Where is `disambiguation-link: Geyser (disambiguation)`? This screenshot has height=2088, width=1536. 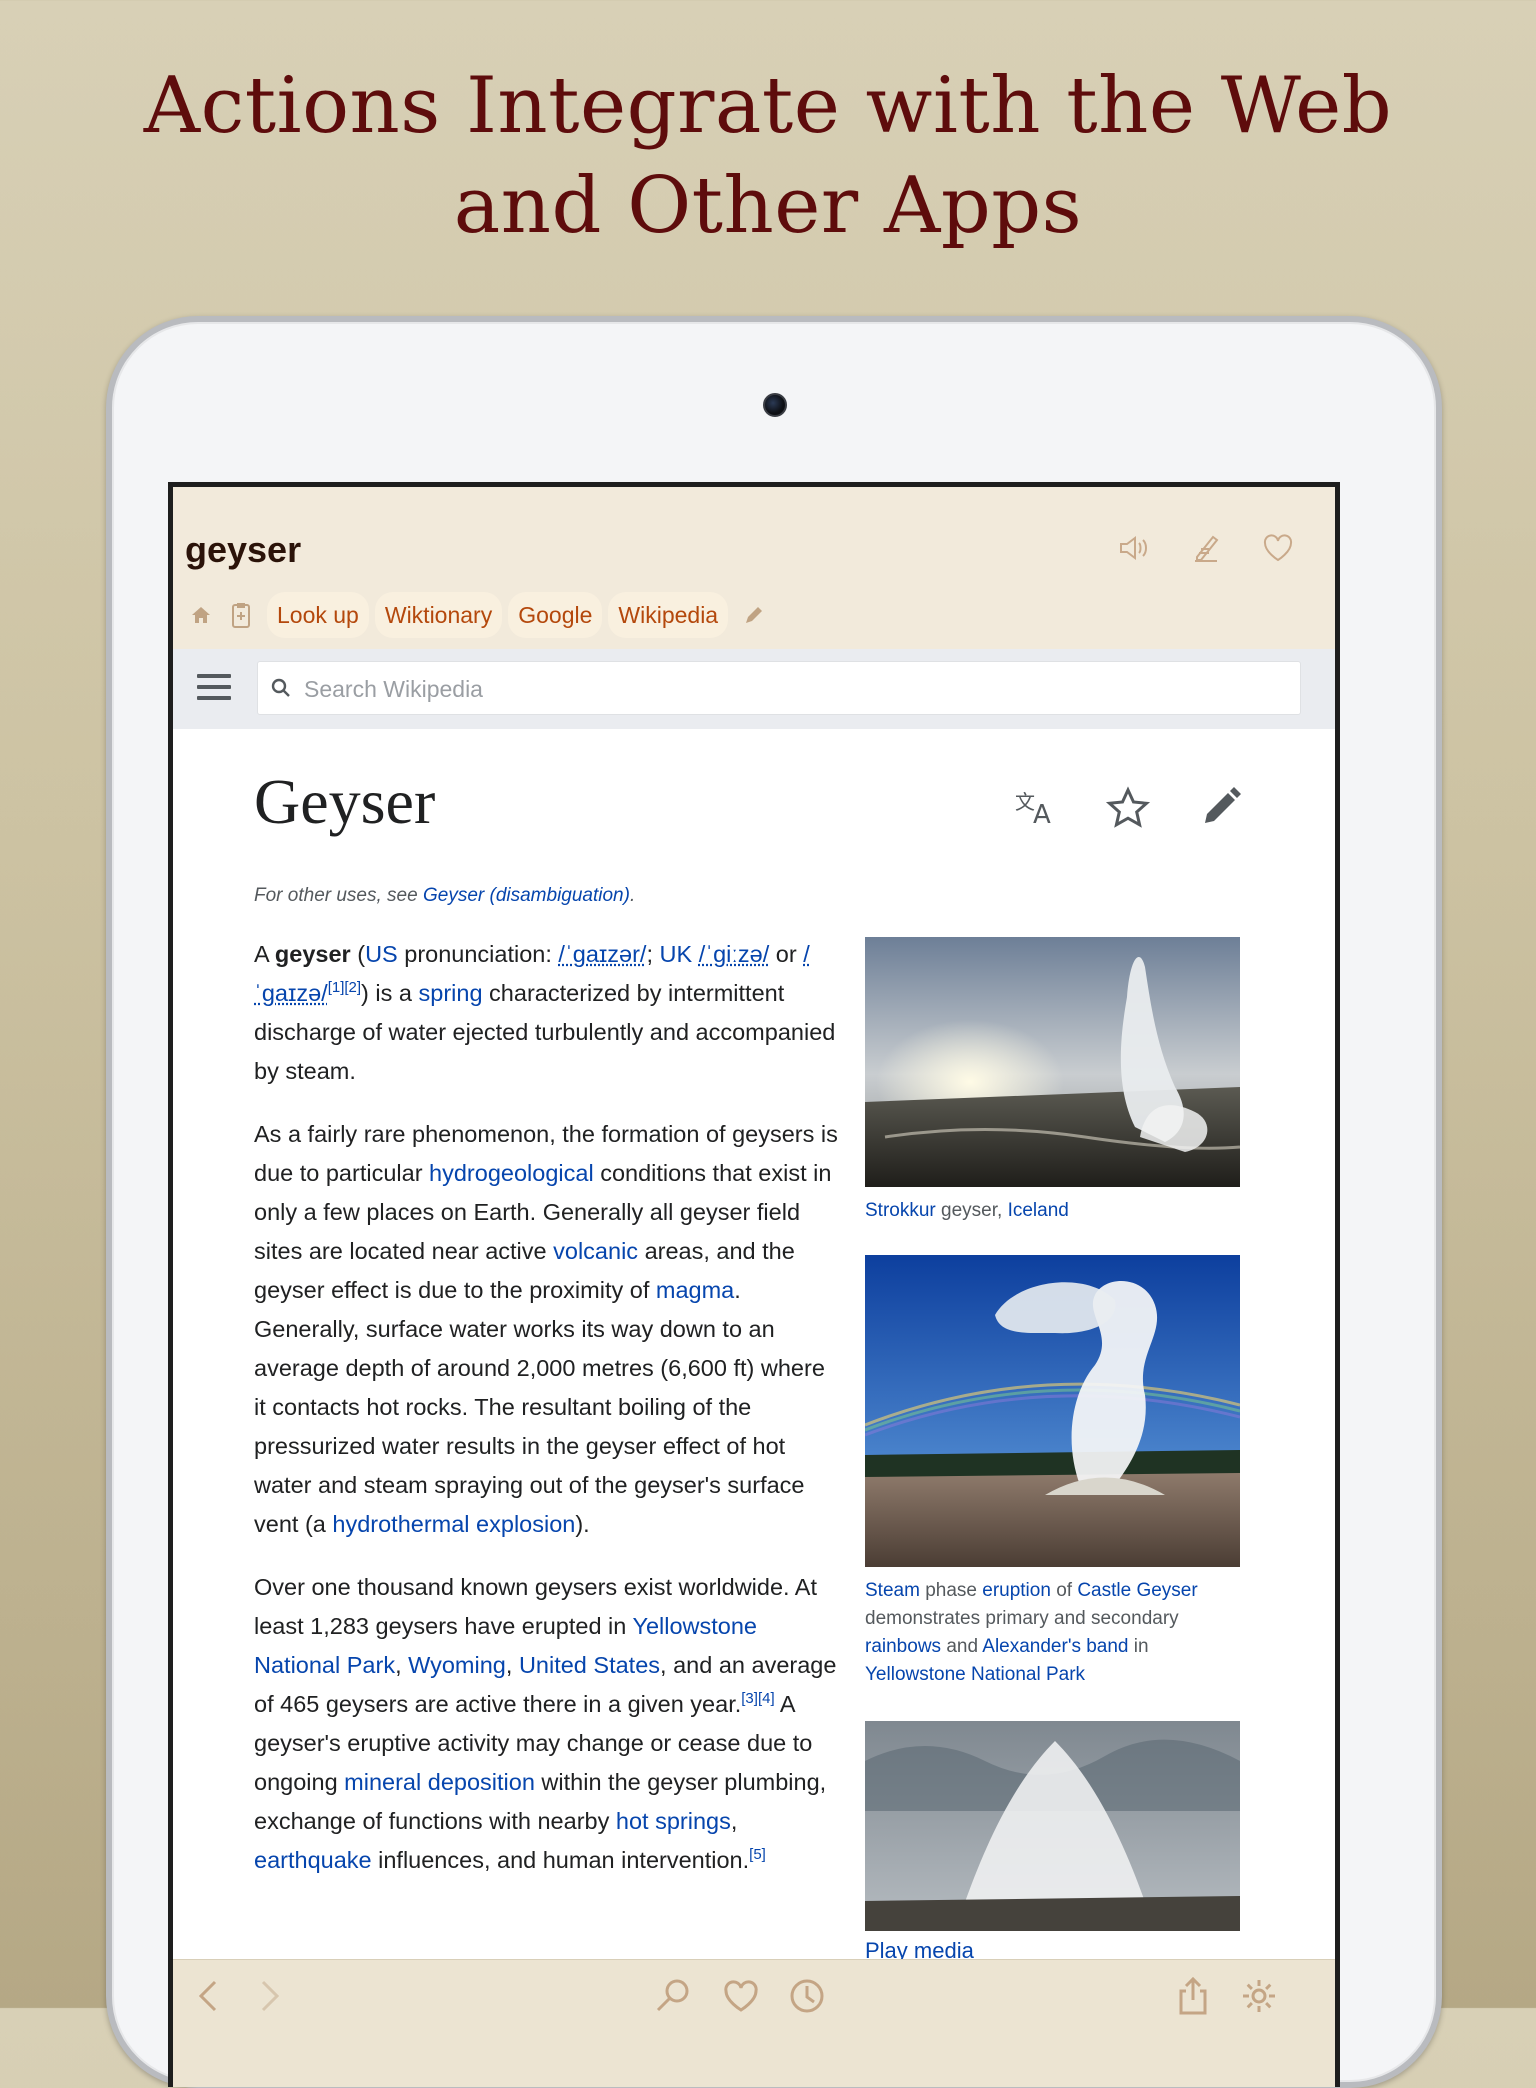
disambiguation-link: Geyser (disambiguation) is located at coordinates (526, 895).